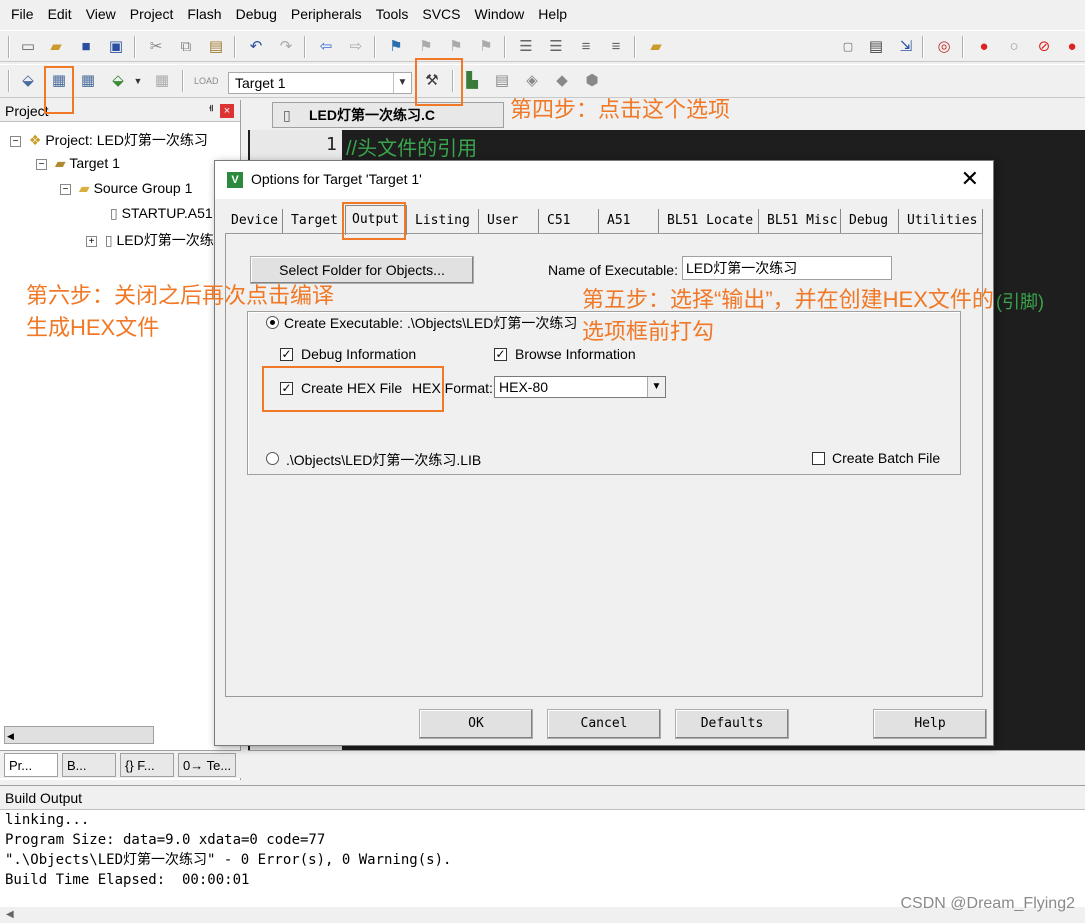  What do you see at coordinates (101, 14) in the screenshot?
I see `menu-view: View` at bounding box center [101, 14].